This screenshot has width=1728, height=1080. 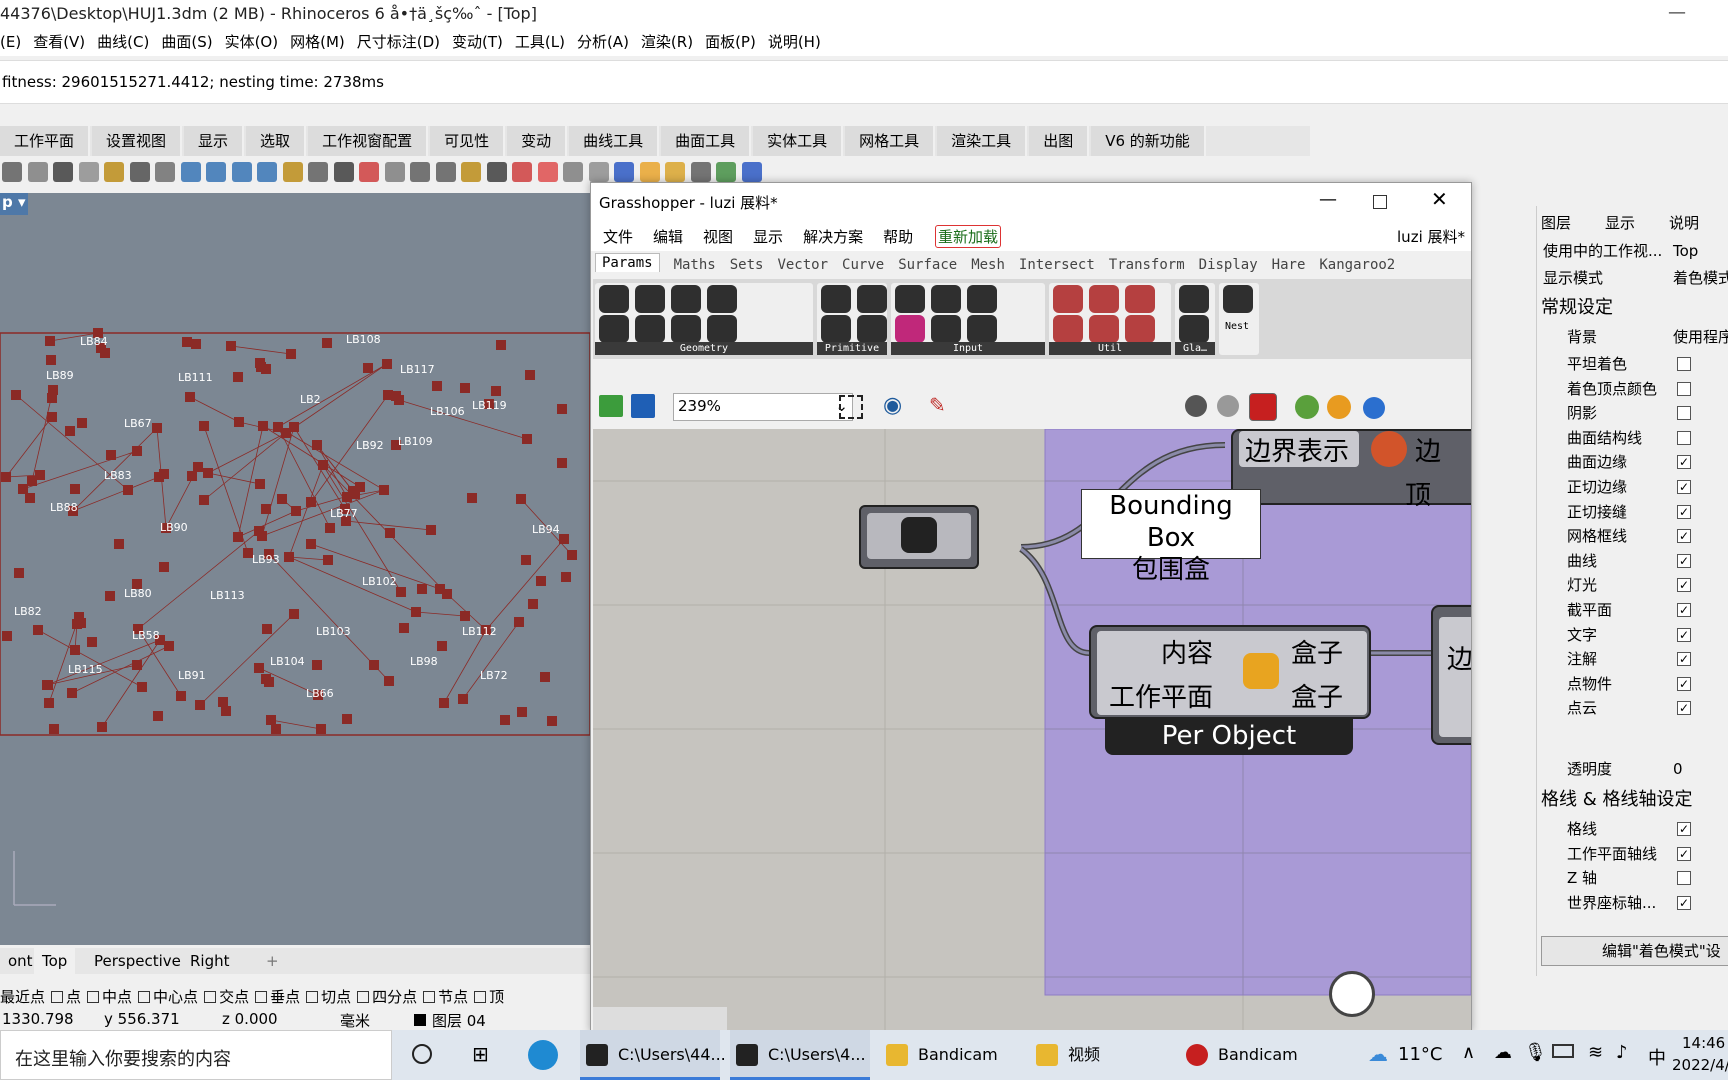 I want to click on setting-row-正切接缝: 正切接缝 ✓, so click(x=1632, y=512).